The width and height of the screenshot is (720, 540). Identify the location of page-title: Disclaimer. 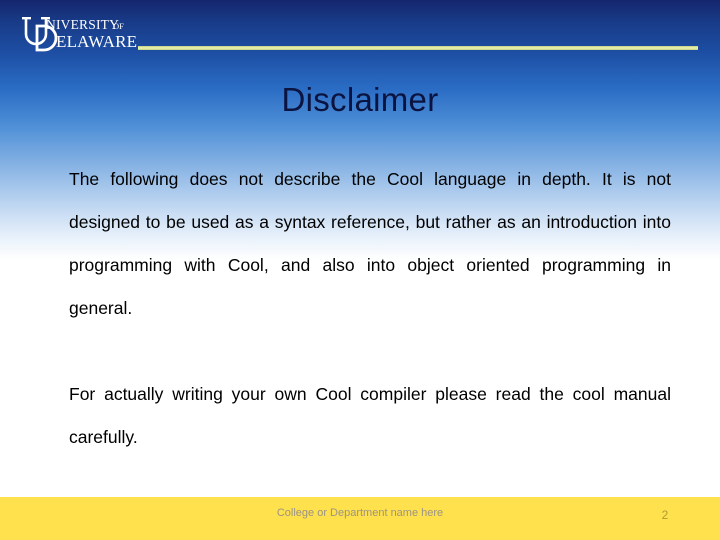
(360, 99).